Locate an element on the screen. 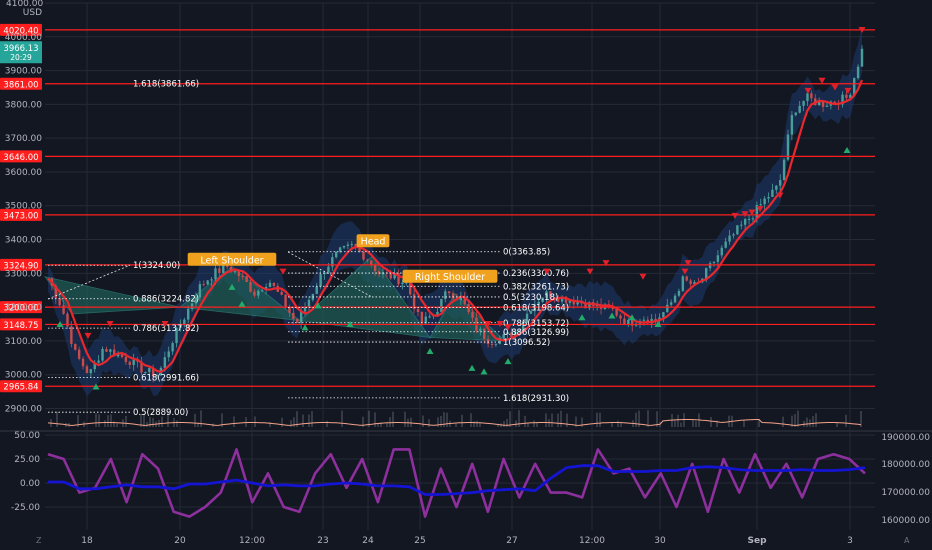 This screenshot has height=550, width=932. fib-left-label: 1.618(3861.66) is located at coordinates (166, 85).